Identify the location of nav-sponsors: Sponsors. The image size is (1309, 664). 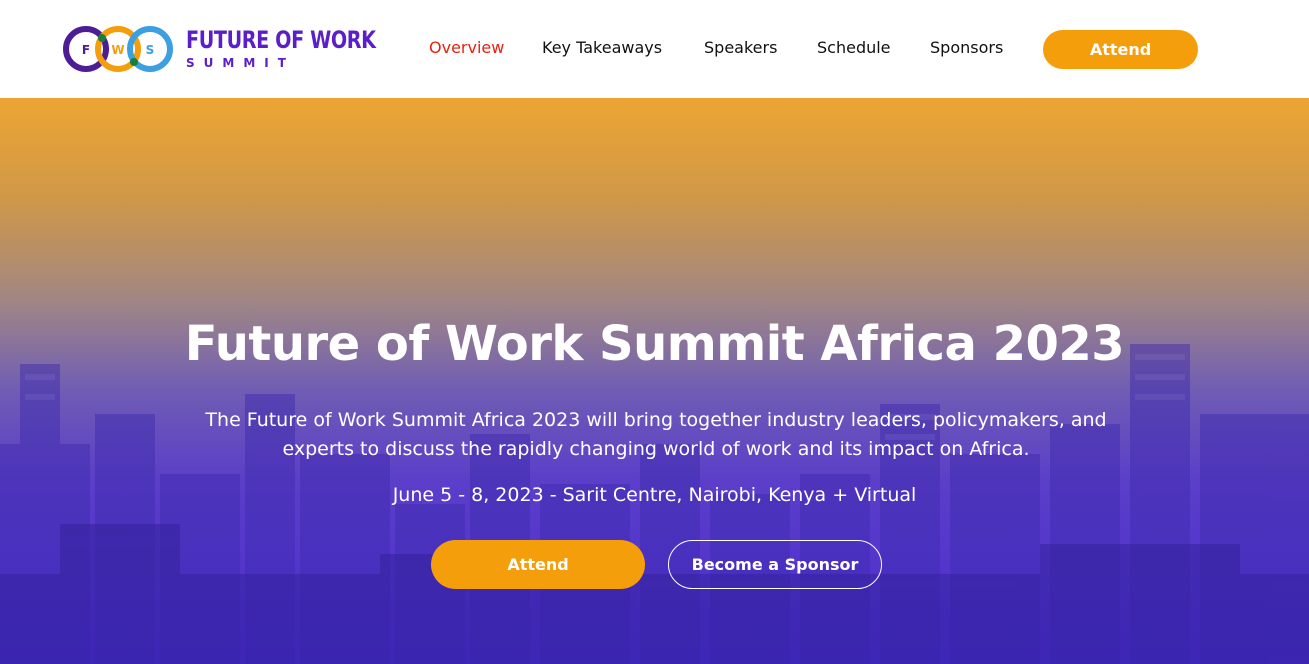
(966, 47).